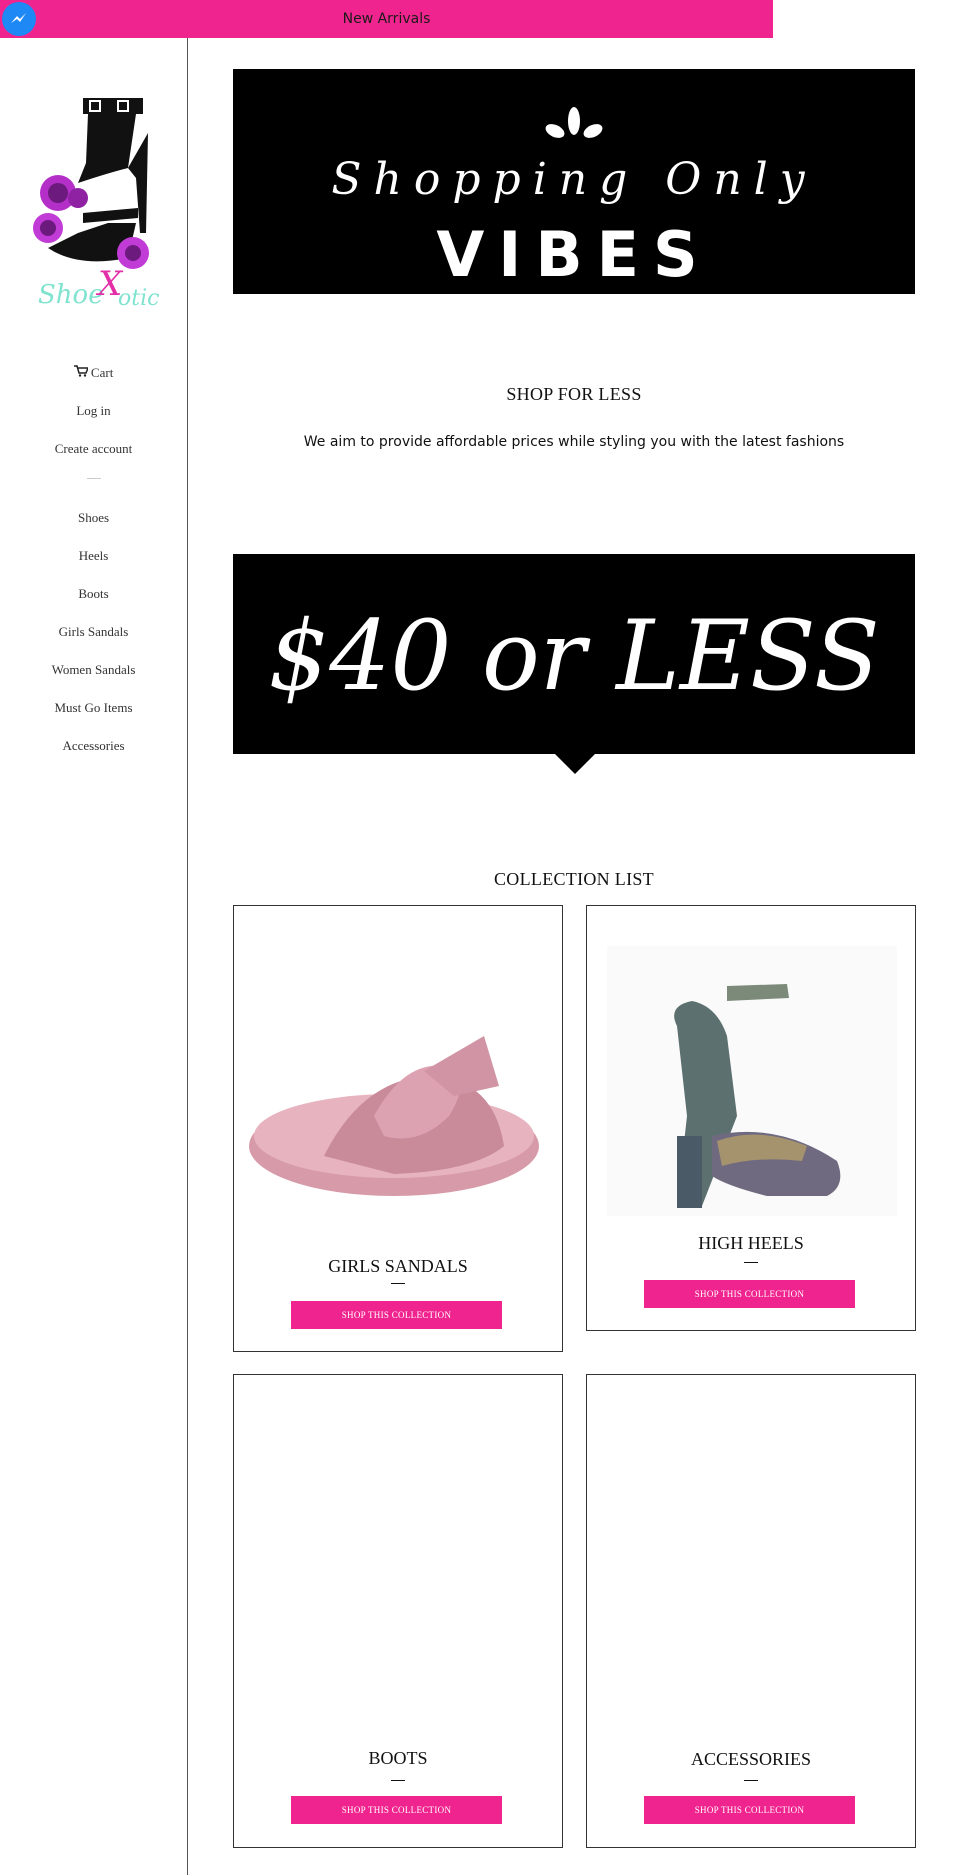 The height and width of the screenshot is (1875, 960). I want to click on sidebar-item-shoes: Shoes, so click(93, 518).